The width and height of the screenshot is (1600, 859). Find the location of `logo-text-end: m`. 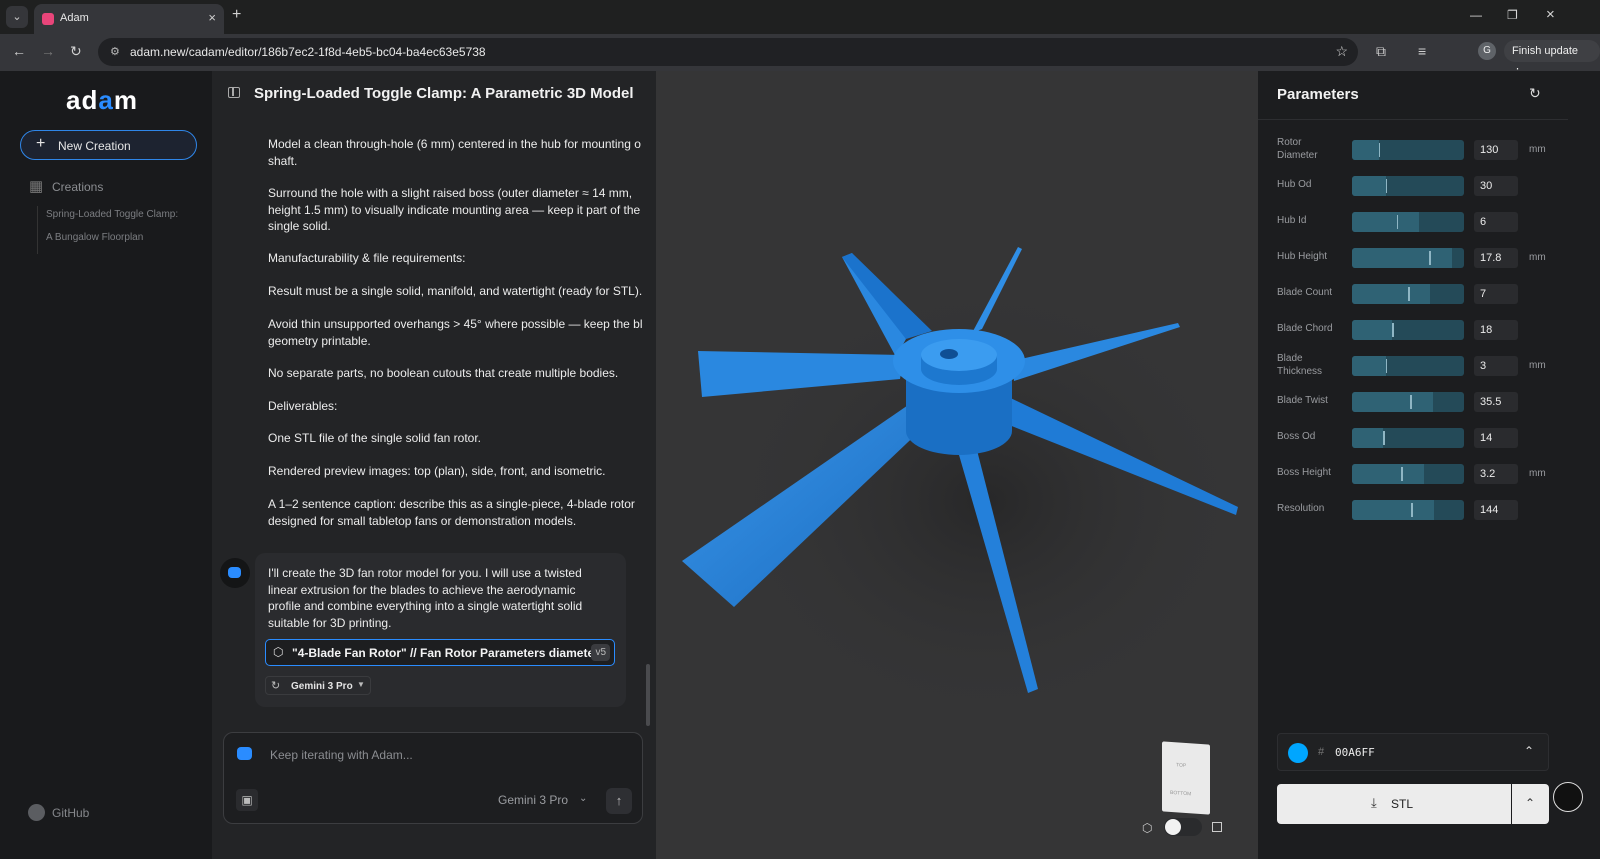

logo-text-end: m is located at coordinates (125, 100).